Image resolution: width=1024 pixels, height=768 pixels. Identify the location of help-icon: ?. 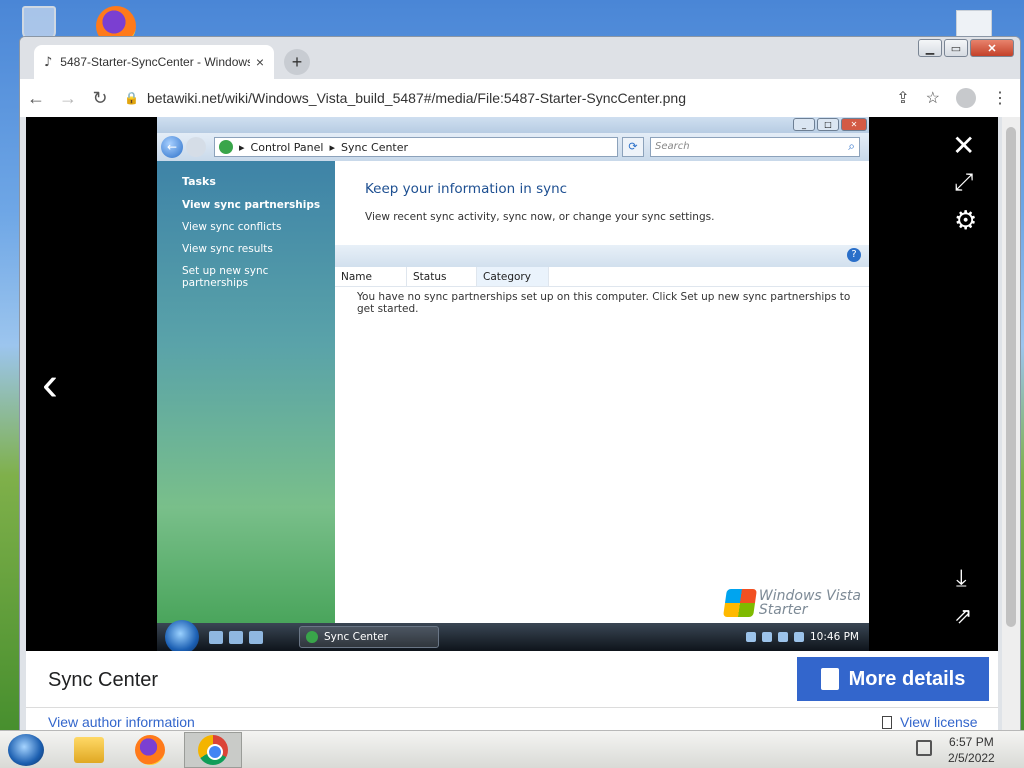
(854, 255).